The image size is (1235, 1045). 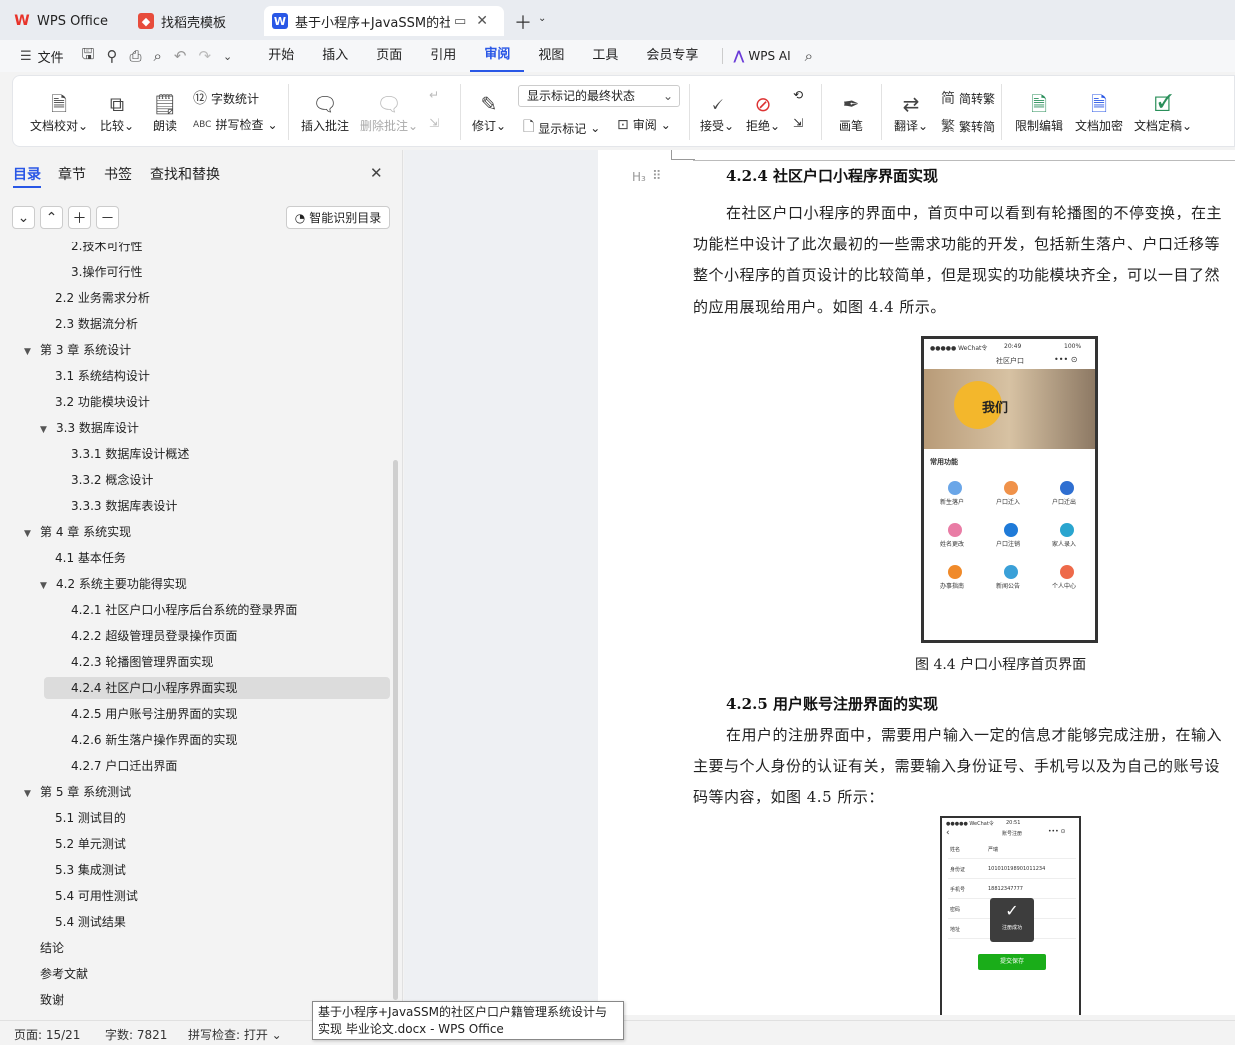 What do you see at coordinates (26, 56) in the screenshot?
I see `hamburger-icon: ☰` at bounding box center [26, 56].